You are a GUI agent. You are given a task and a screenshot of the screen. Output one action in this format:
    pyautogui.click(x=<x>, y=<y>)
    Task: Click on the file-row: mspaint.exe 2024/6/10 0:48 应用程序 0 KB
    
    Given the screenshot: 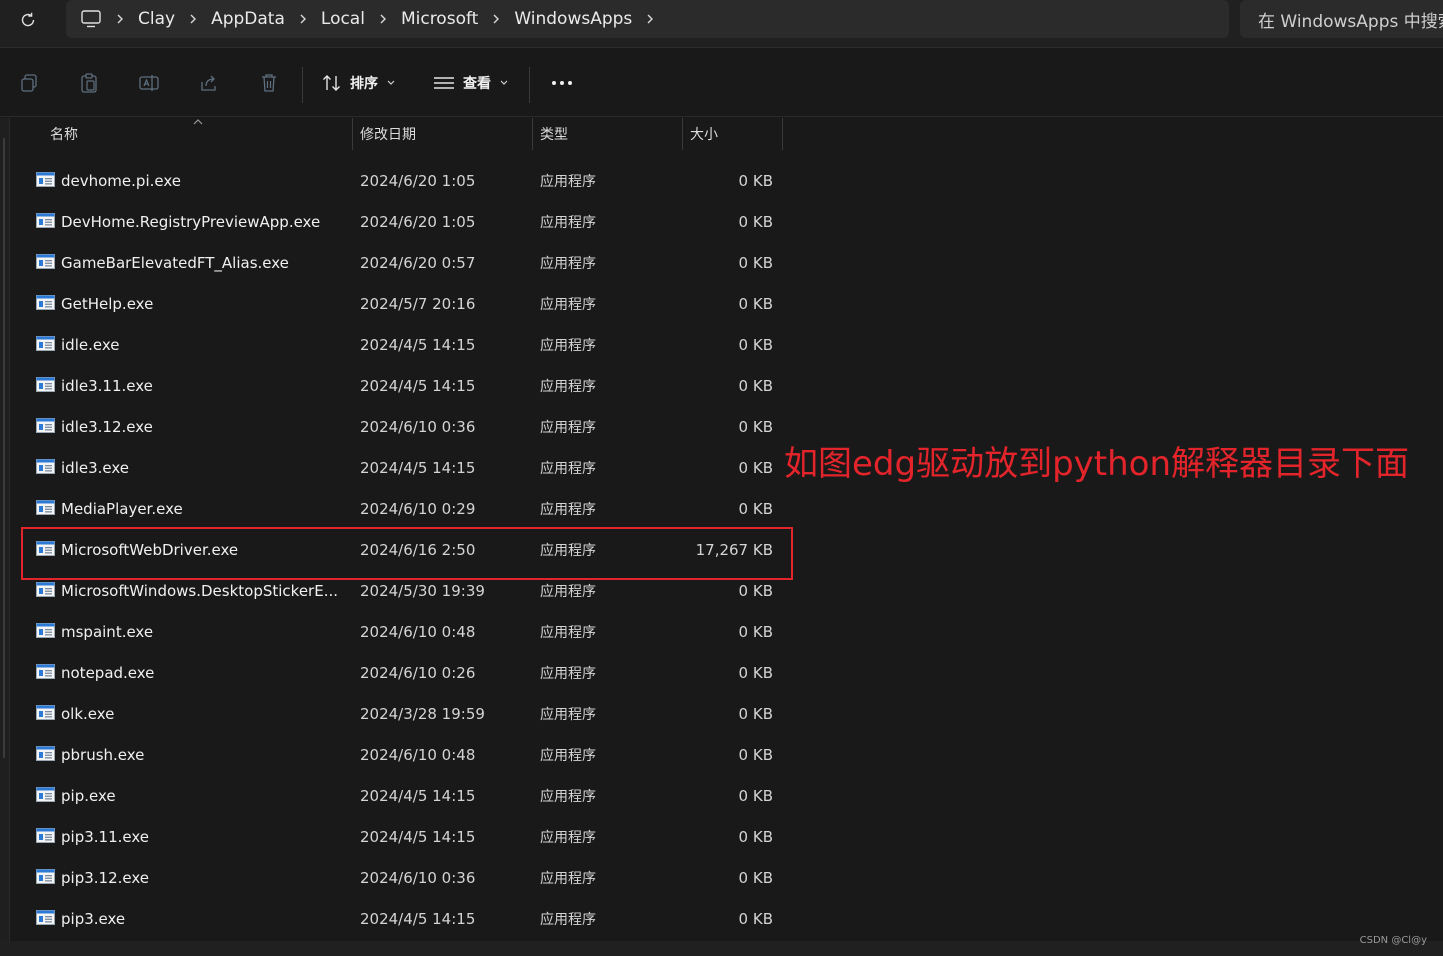 What is the action you would take?
    pyautogui.click(x=400, y=631)
    